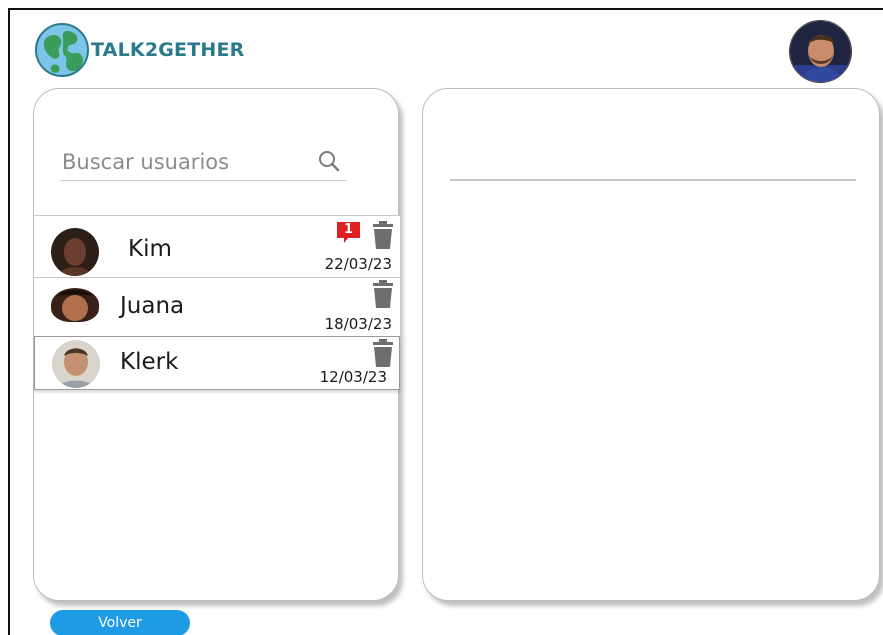 This screenshot has width=883, height=635. Describe the element at coordinates (120, 622) in the screenshot. I see `back-button: Volver` at that location.